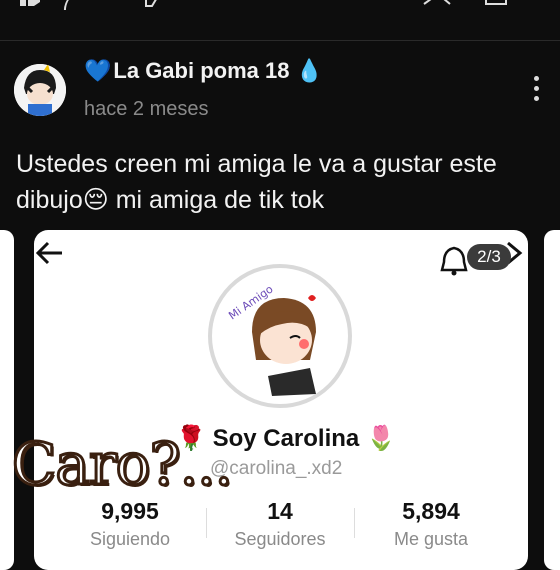 This screenshot has height=570, width=560. Describe the element at coordinates (7, 400) in the screenshot. I see `carousel-prev-card` at that location.